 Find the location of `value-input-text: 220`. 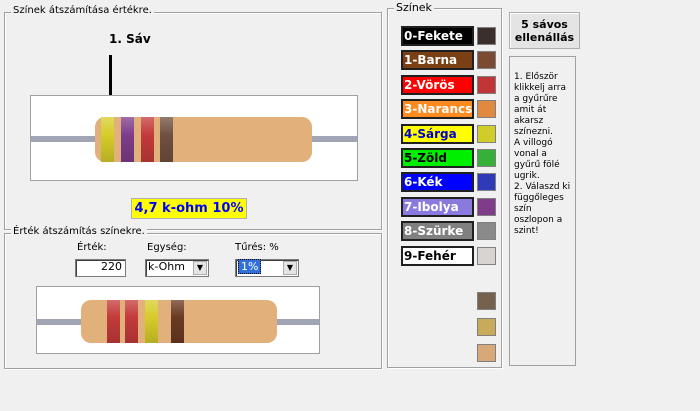

value-input-text: 220 is located at coordinates (111, 266).